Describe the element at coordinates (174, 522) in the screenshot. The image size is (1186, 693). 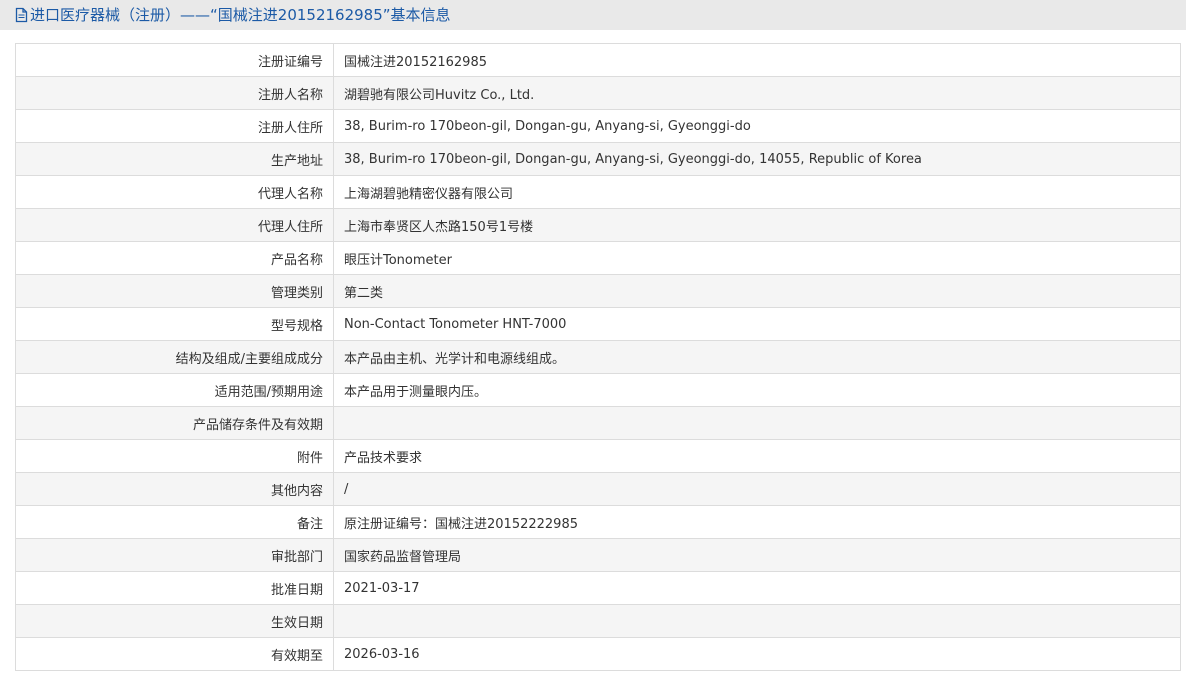
I see `row-label: 备注` at that location.